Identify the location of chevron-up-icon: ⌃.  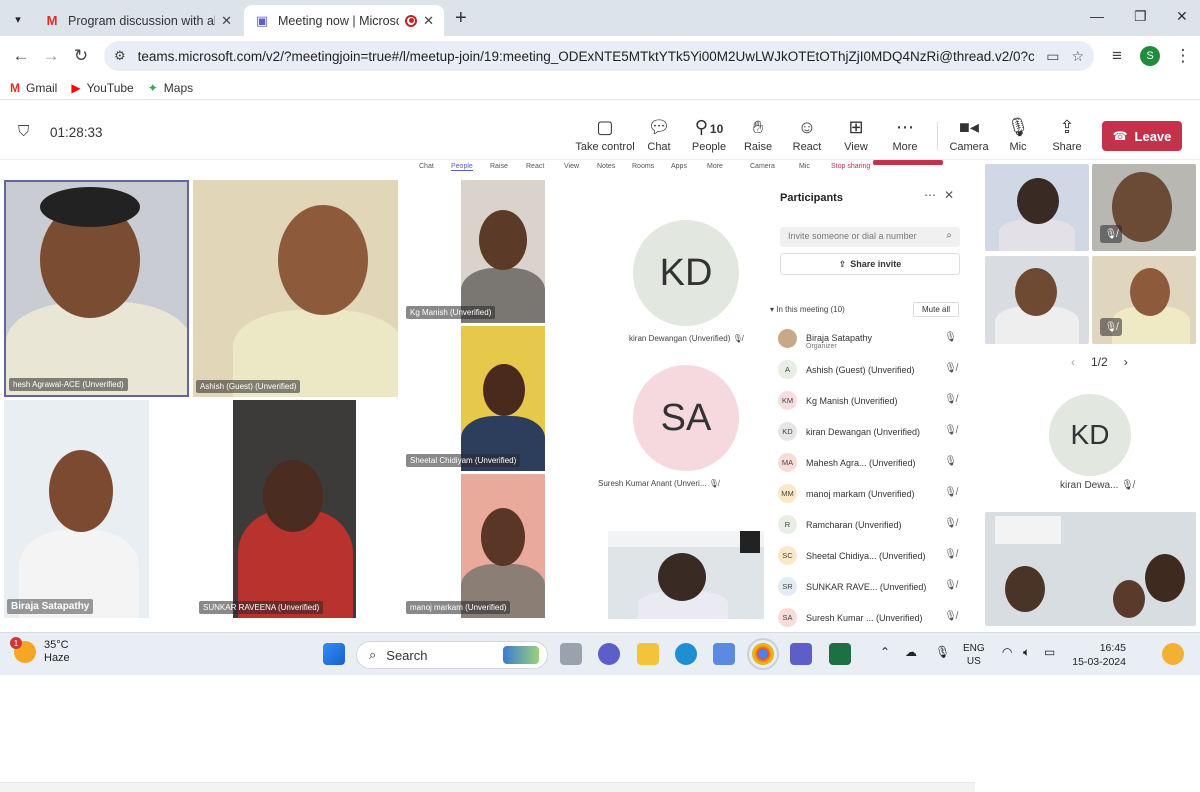
(885, 652).